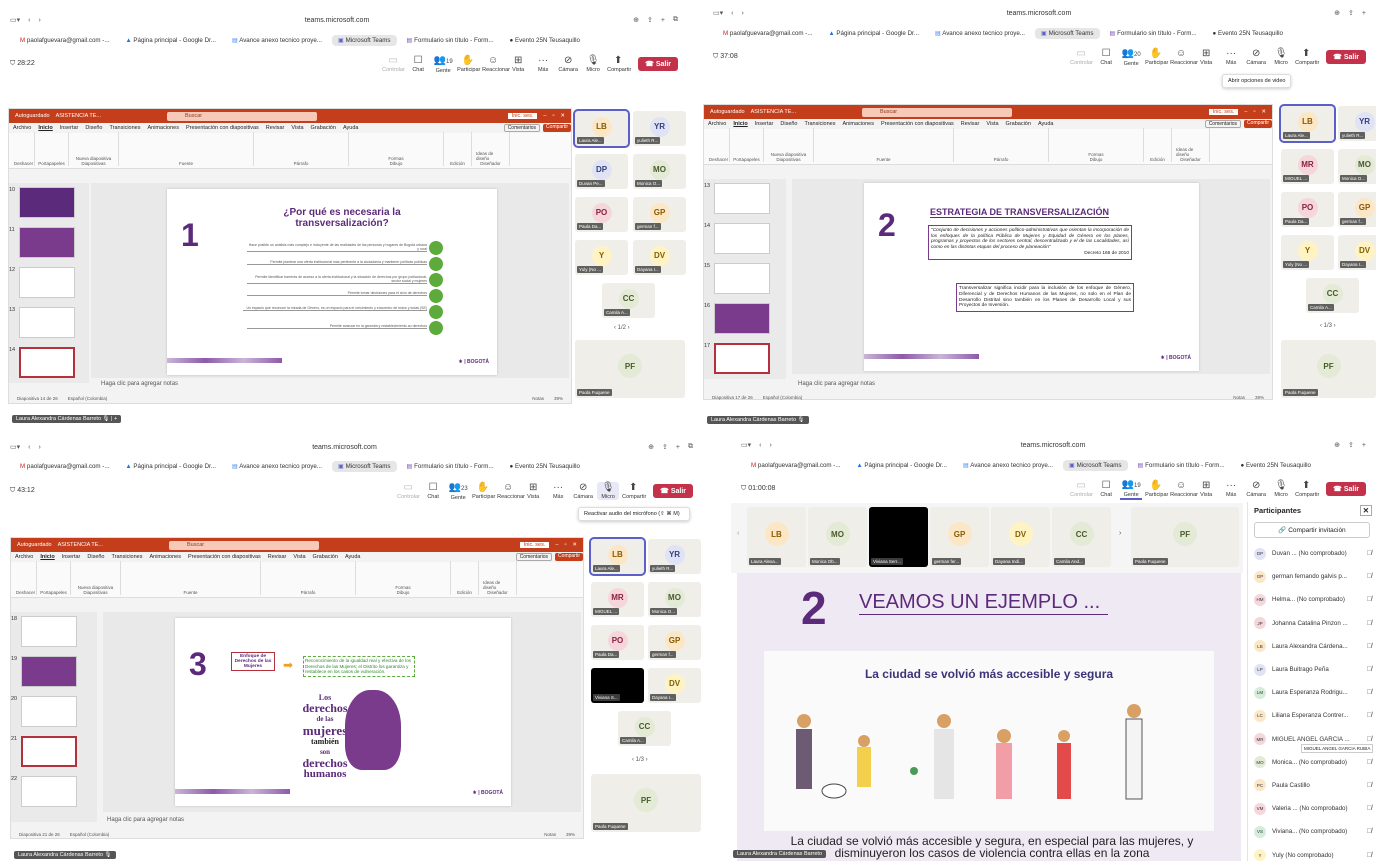  Describe the element at coordinates (93, 128) in the screenshot. I see `menu-diseno: Diseño` at that location.